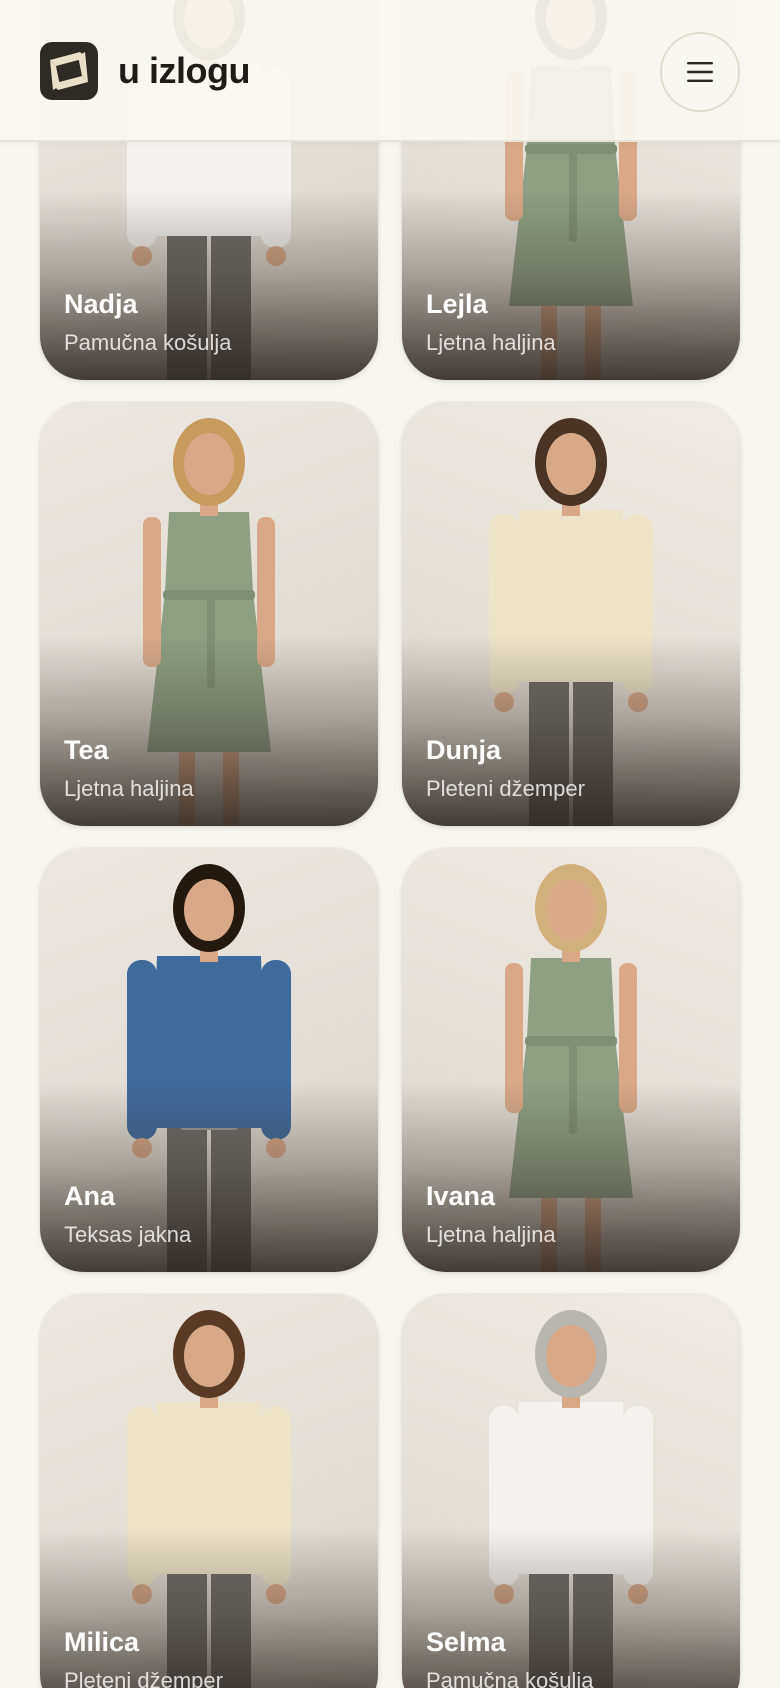 The width and height of the screenshot is (780, 1688). I want to click on model-name: Ivana, so click(461, 1196).